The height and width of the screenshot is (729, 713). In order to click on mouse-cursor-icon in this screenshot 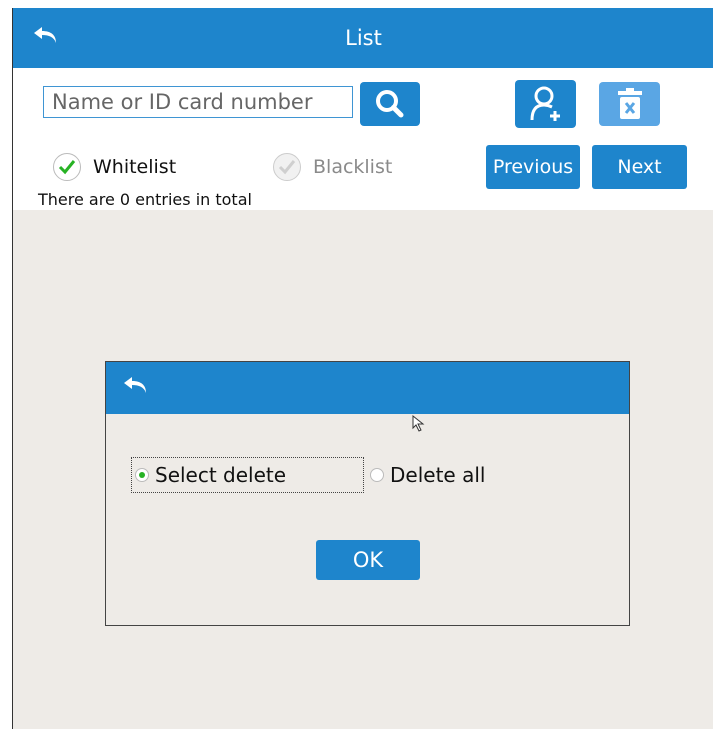, I will do `click(418, 423)`.